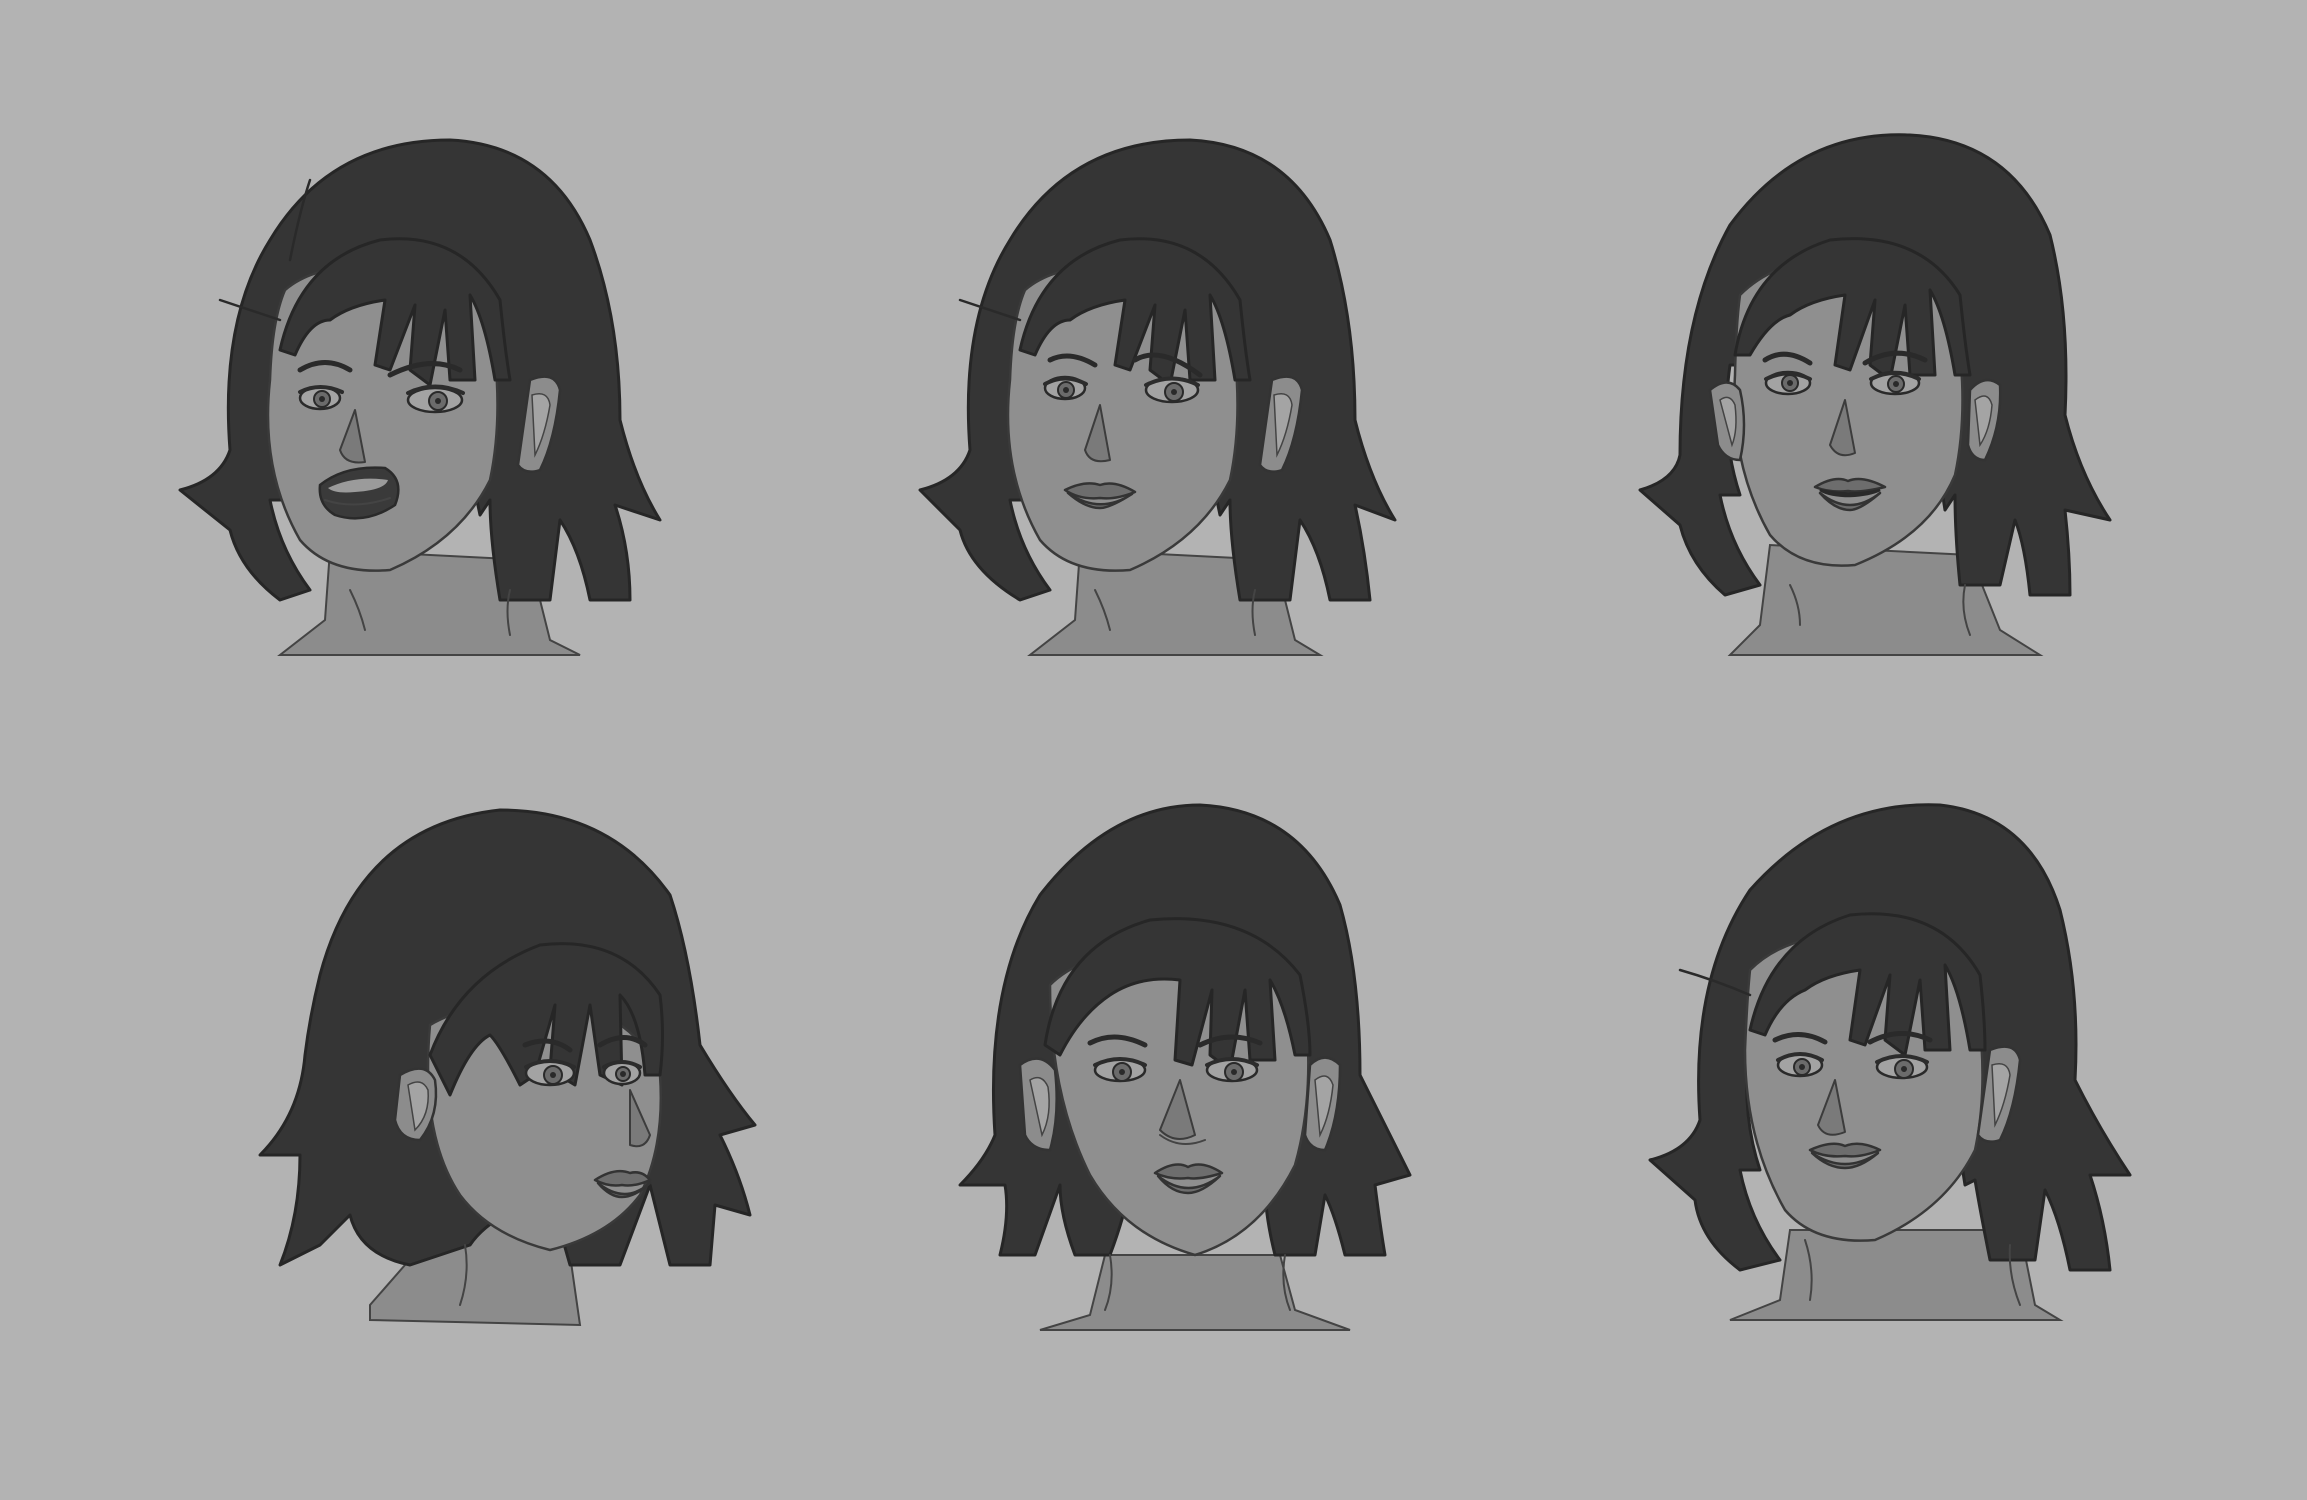 This screenshot has width=2307, height=1500. Describe the element at coordinates (1900, 1070) in the screenshot. I see `face-6-slight-smile` at that location.